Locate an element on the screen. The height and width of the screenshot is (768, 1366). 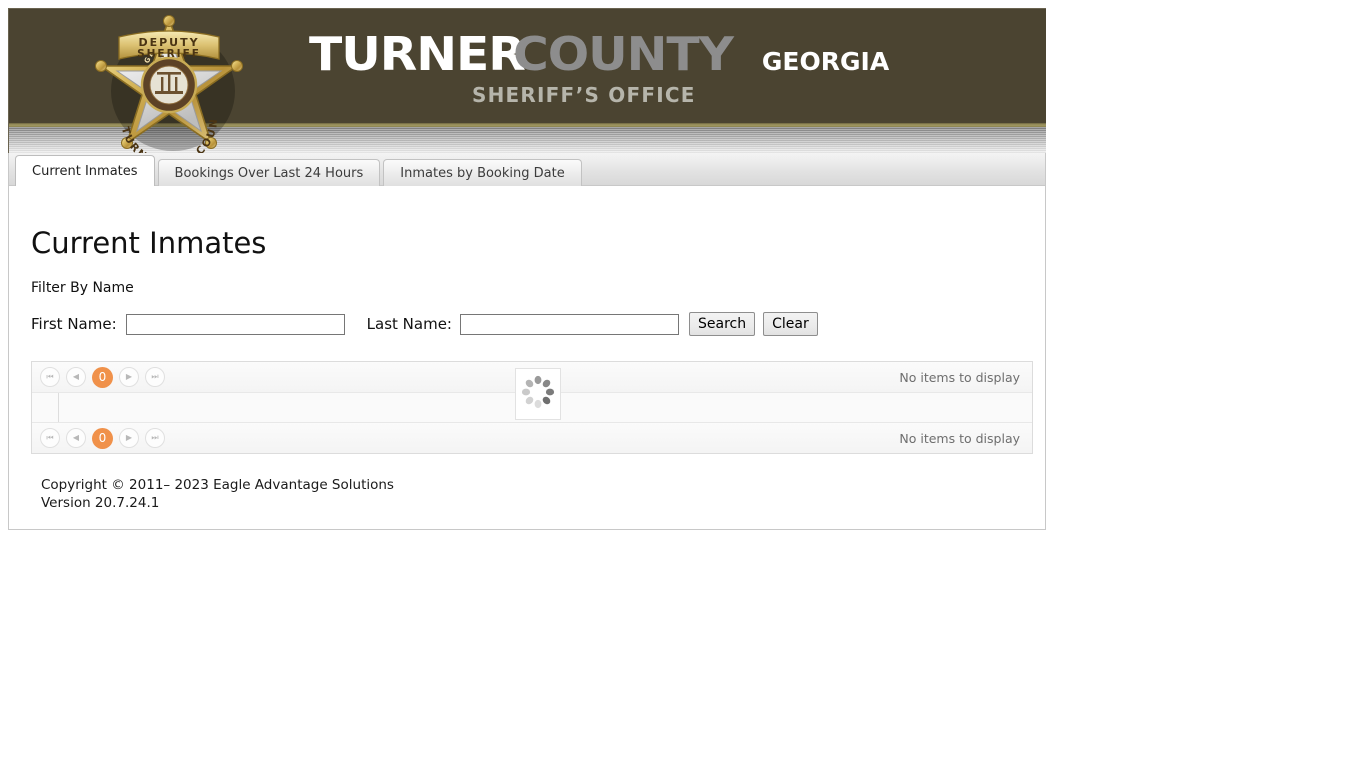
wordmark-county: COUNTY is located at coordinates (623, 54).